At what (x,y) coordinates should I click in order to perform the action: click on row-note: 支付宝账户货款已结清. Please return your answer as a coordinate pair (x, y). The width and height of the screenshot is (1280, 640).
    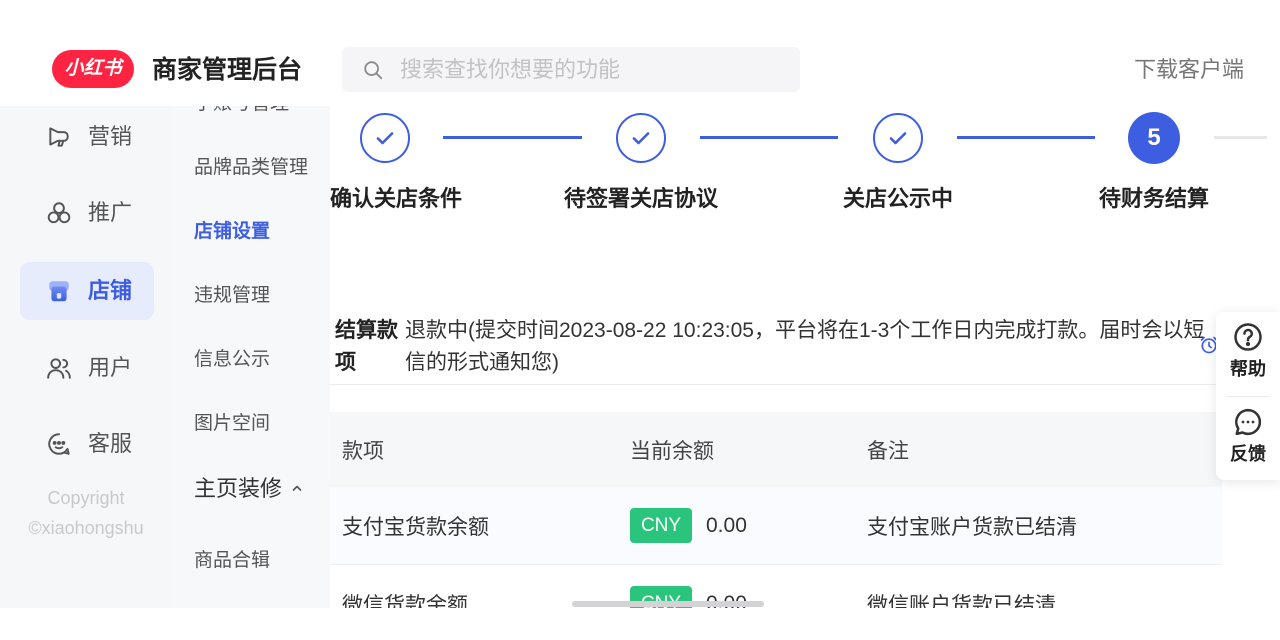
    Looking at the image, I should click on (972, 527).